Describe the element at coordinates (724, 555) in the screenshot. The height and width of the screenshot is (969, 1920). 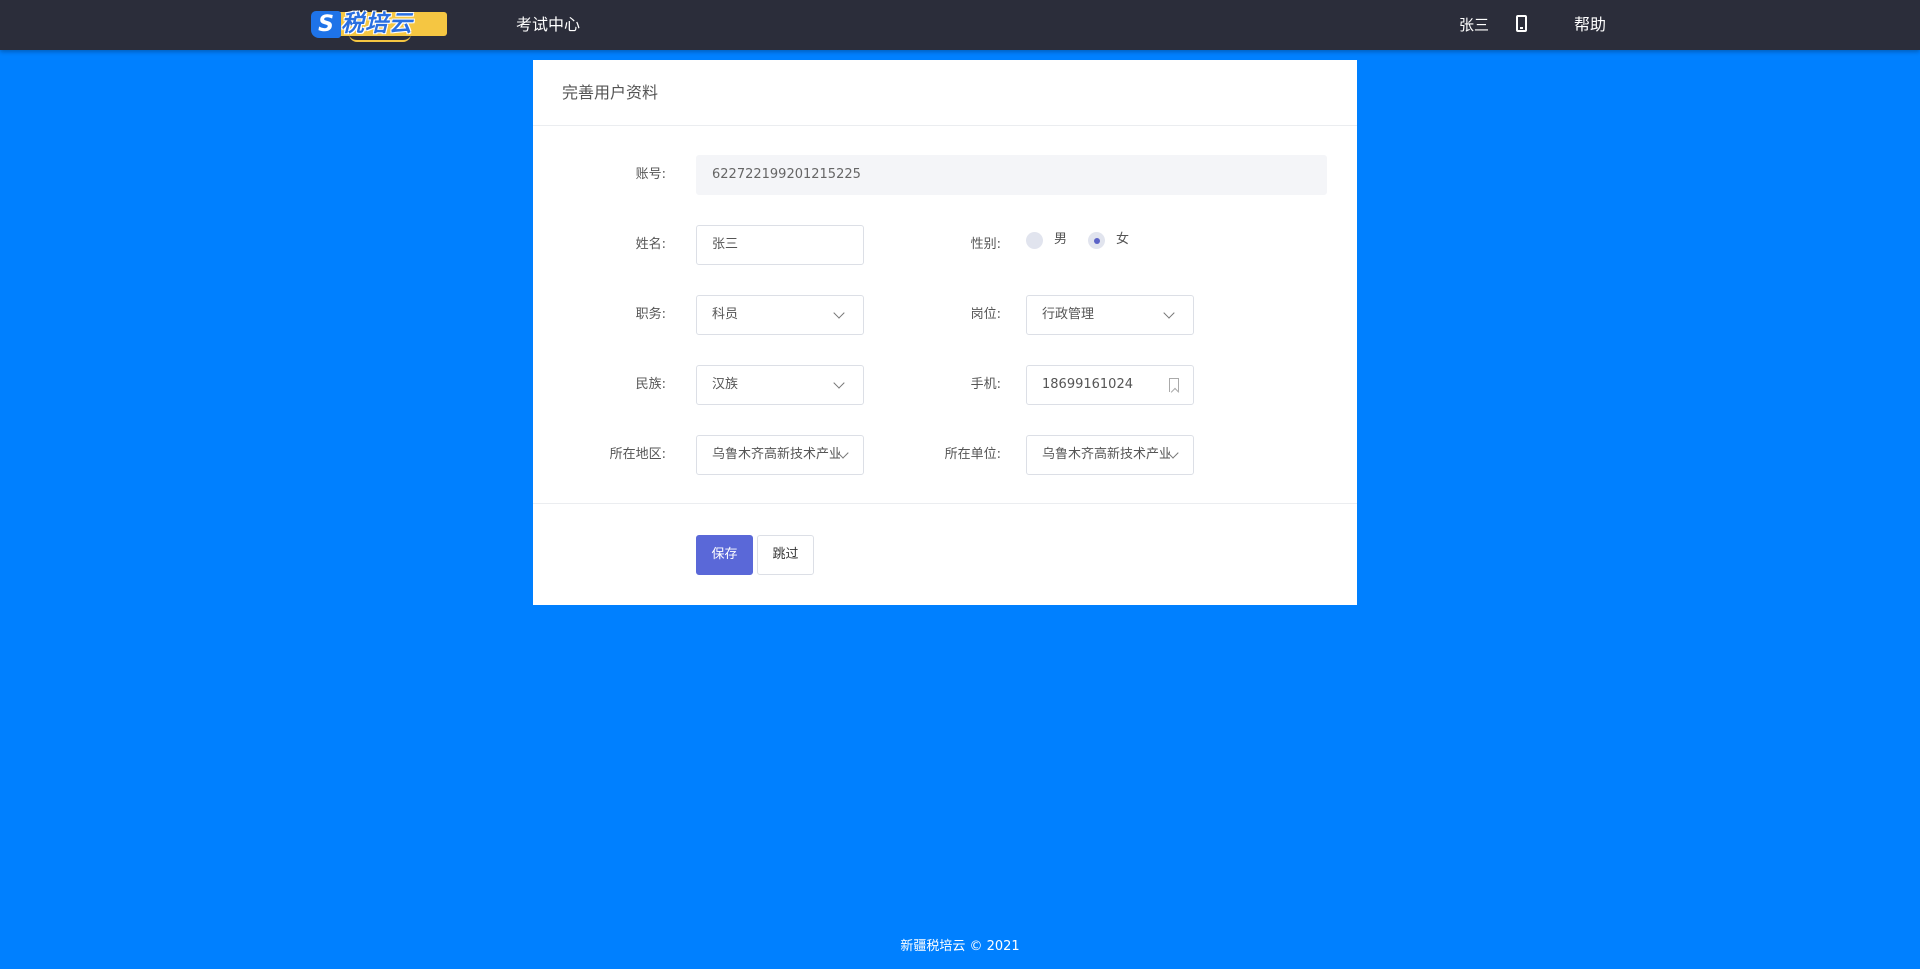
I see `save-button: 保存` at that location.